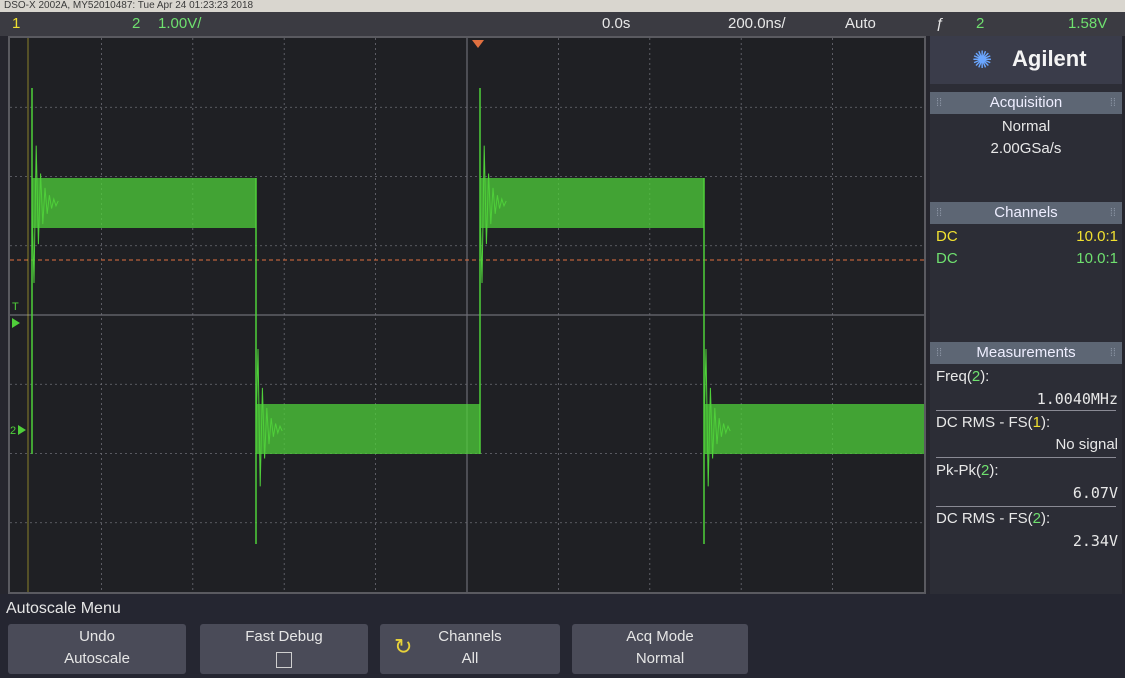 This screenshot has height=678, width=1125. What do you see at coordinates (1097, 258) in the screenshot?
I see `channel-2-probe: 10.0:1` at bounding box center [1097, 258].